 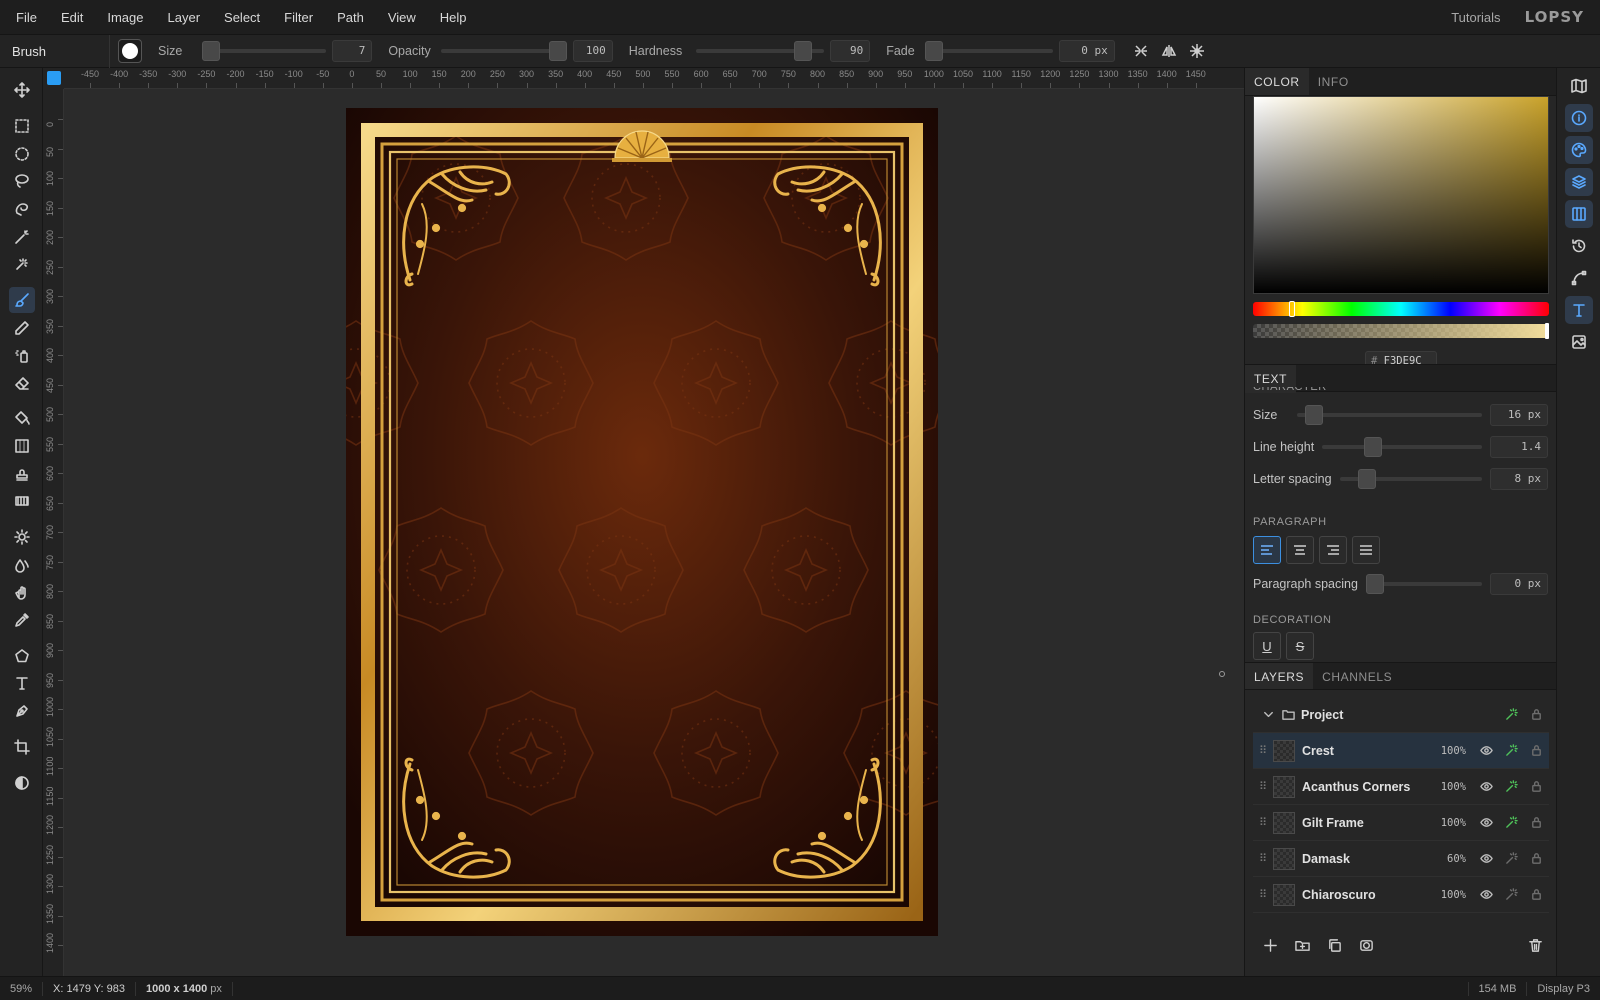 I want to click on size-slider-knob, so click(x=211, y=51).